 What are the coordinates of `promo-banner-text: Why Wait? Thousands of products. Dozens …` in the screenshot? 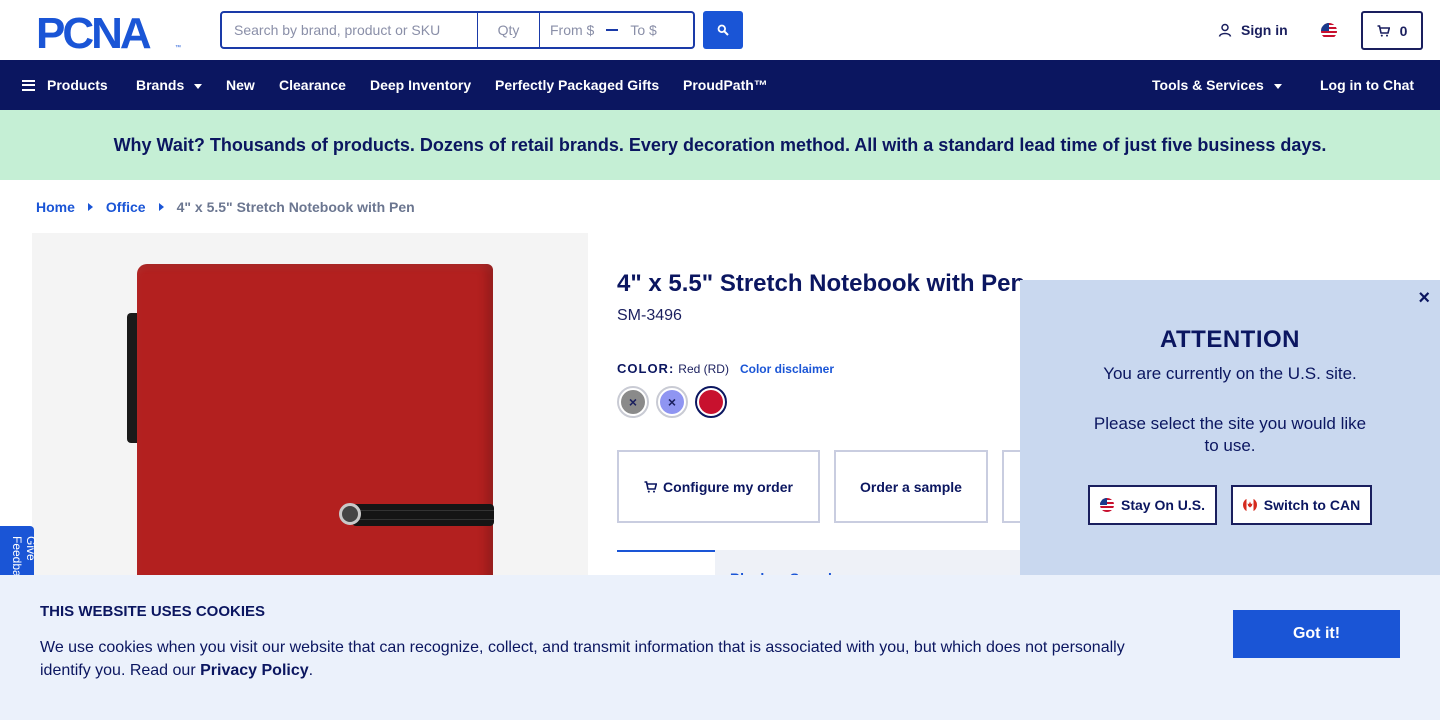 It's located at (720, 144).